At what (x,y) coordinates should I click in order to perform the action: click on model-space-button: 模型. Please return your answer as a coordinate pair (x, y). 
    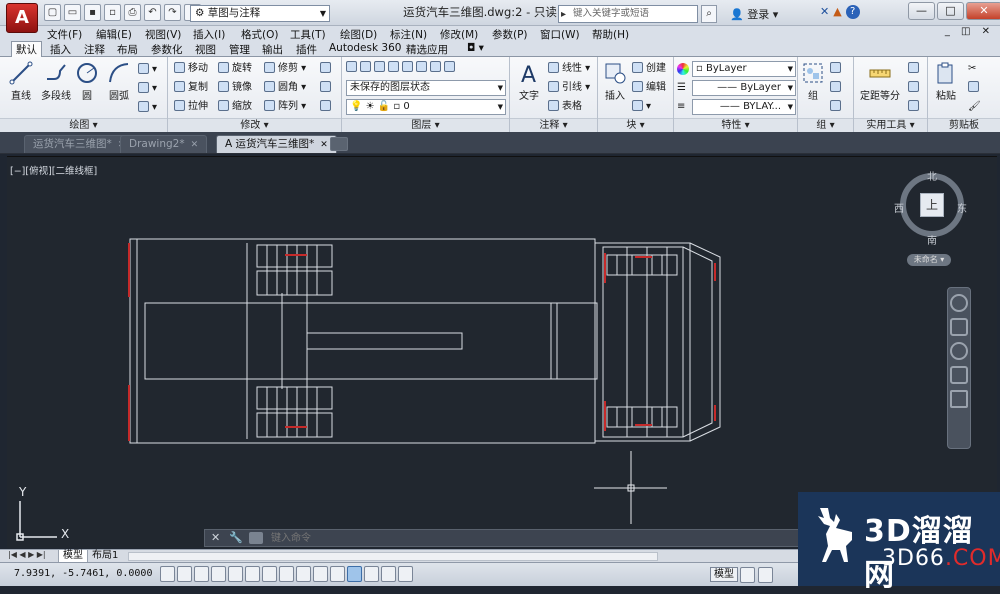
    Looking at the image, I should click on (724, 574).